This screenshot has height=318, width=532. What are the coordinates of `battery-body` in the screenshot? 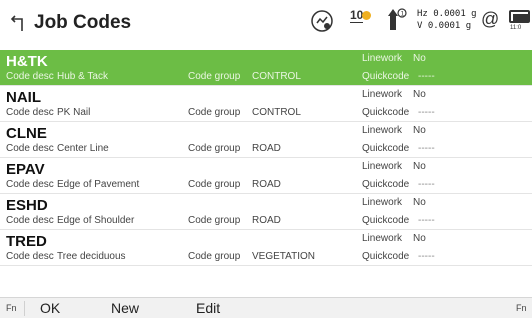 It's located at (519, 16).